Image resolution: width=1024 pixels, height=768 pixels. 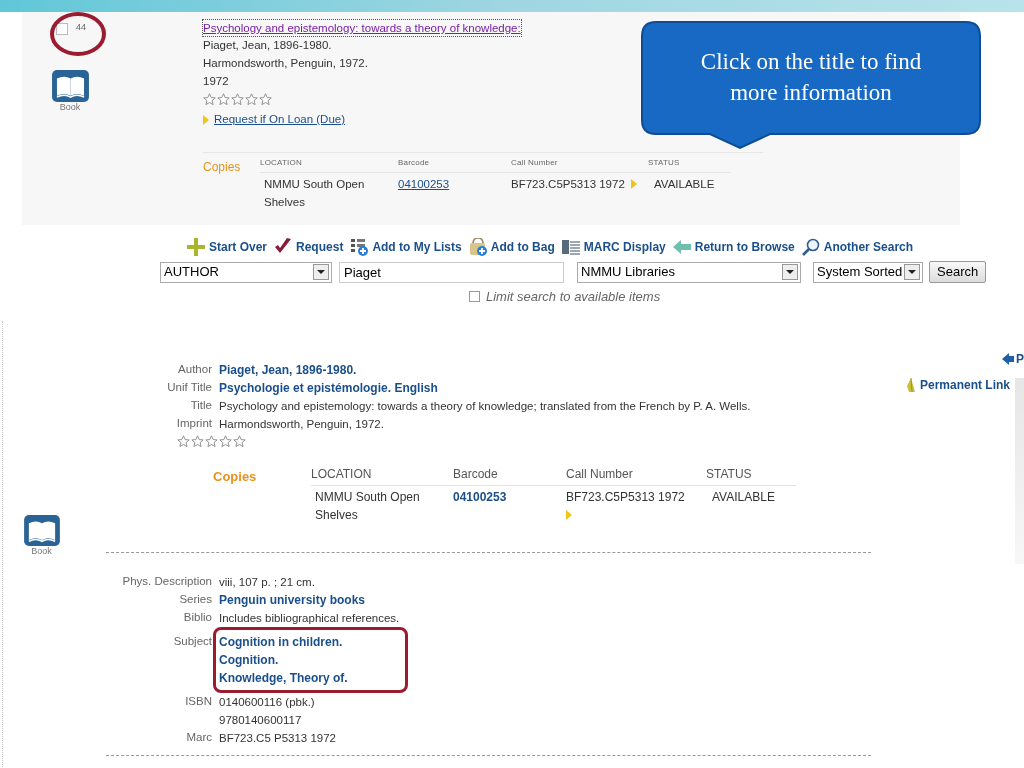 What do you see at coordinates (810, 247) in the screenshot?
I see `search-icon` at bounding box center [810, 247].